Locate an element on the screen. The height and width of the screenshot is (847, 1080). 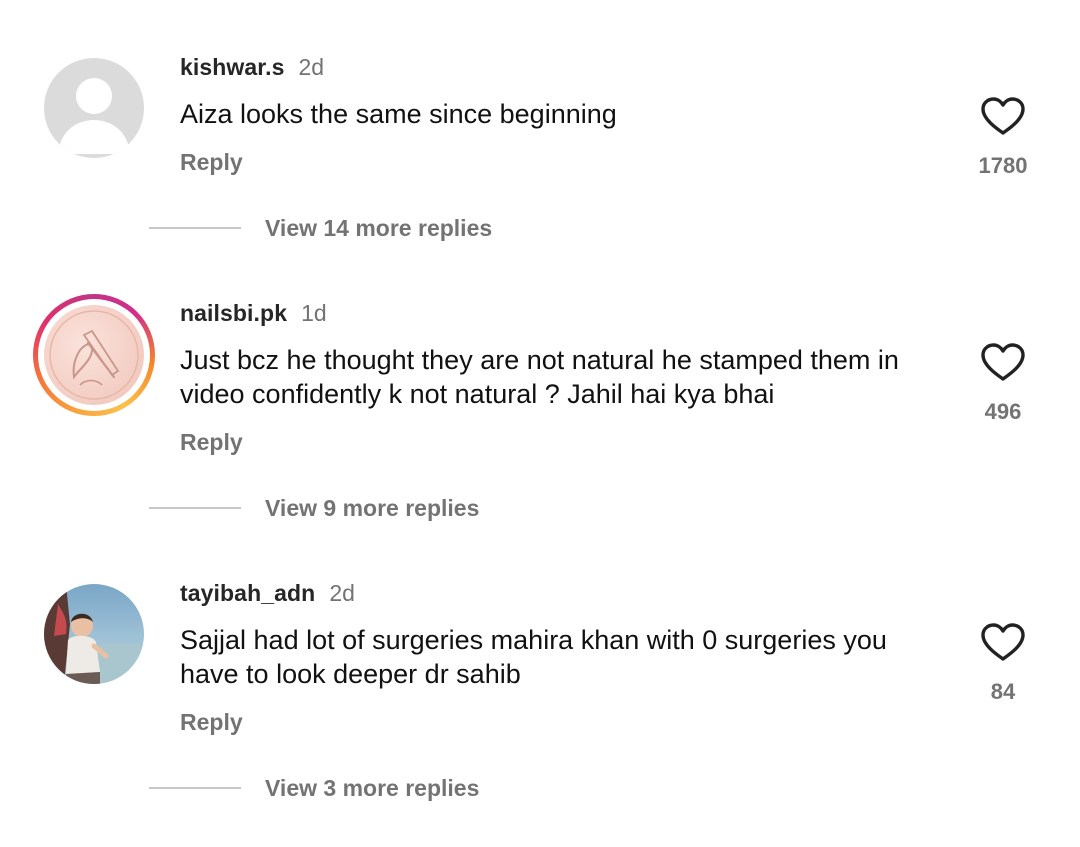
story-ring is located at coordinates (94, 355).